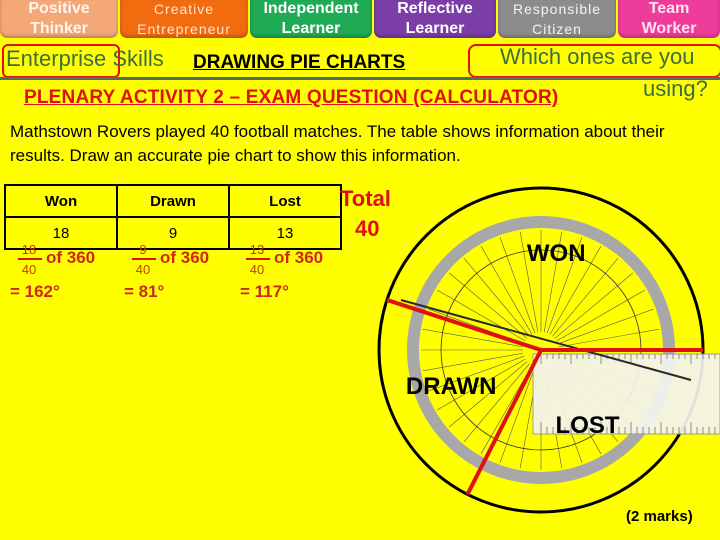 The image size is (720, 540). I want to click on slice-label-won: WON, so click(556, 253).